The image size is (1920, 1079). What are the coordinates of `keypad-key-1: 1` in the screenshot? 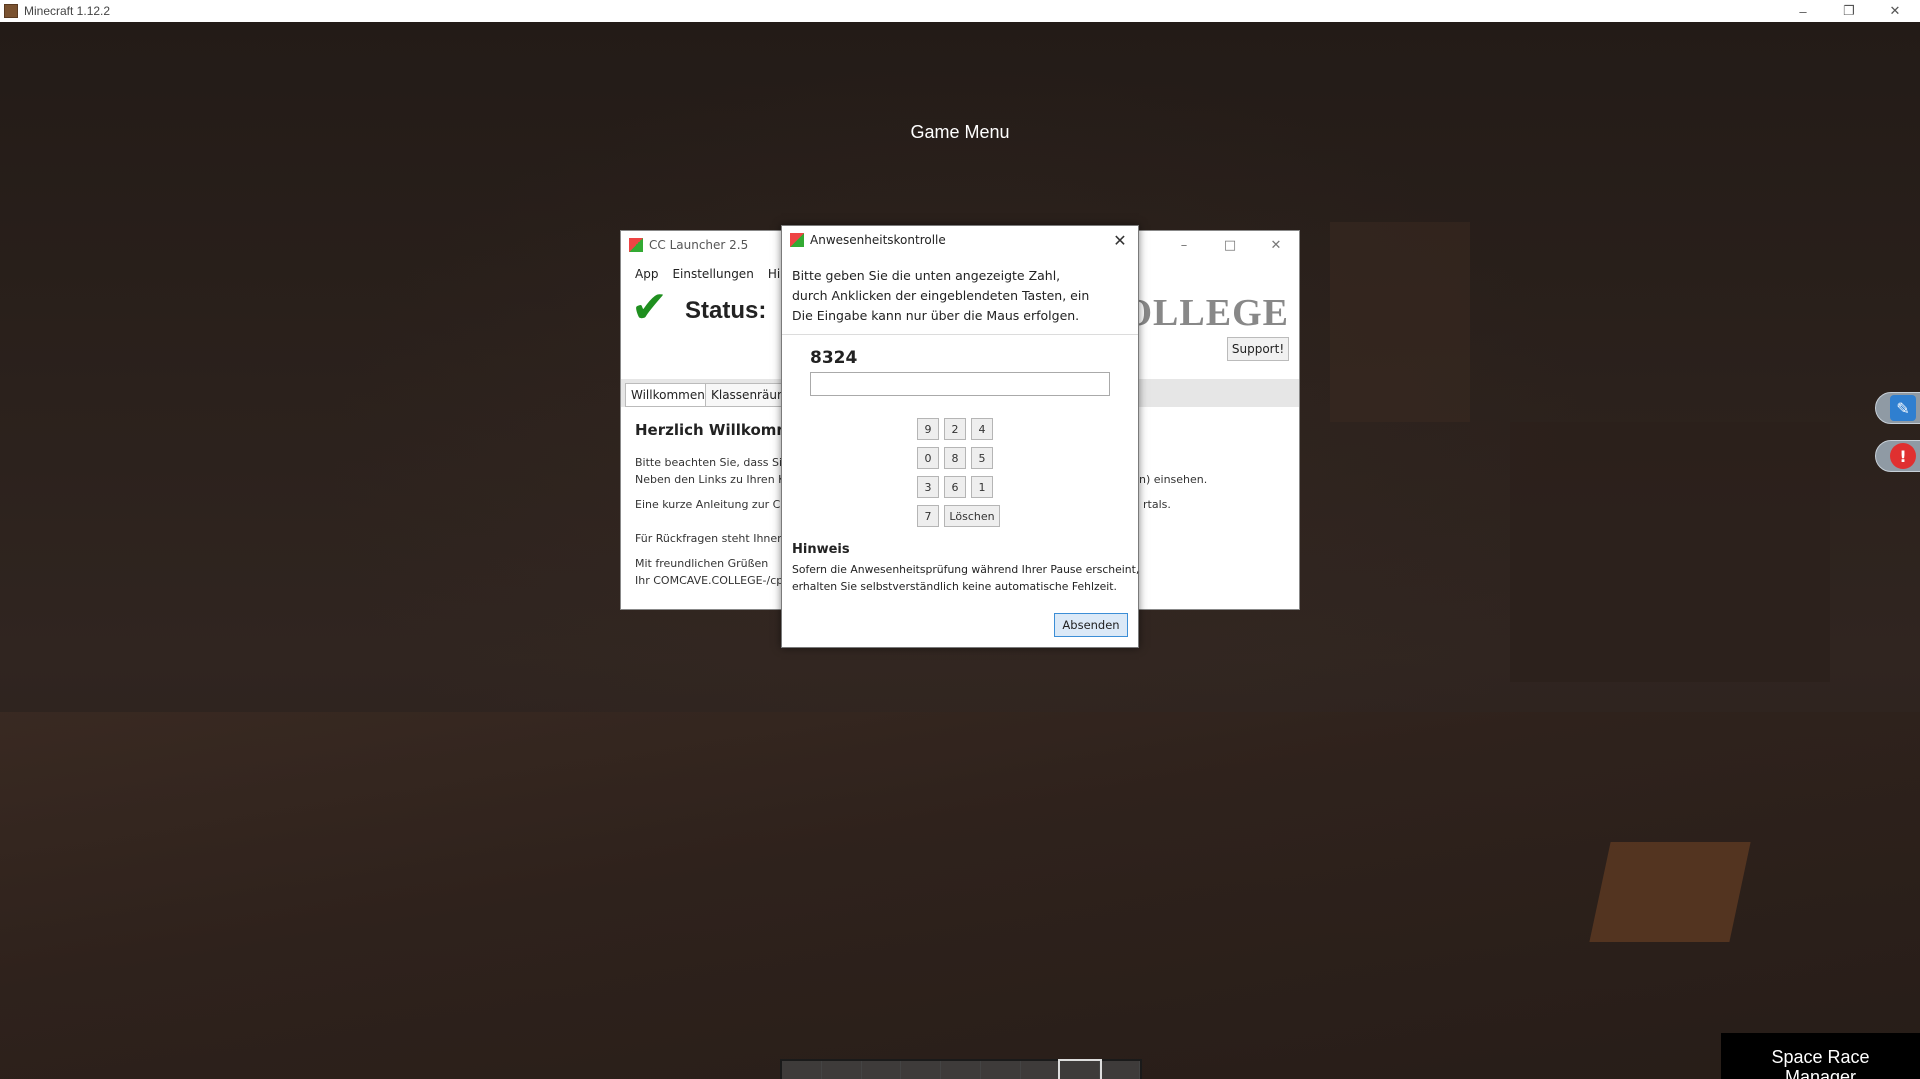 It's located at (982, 487).